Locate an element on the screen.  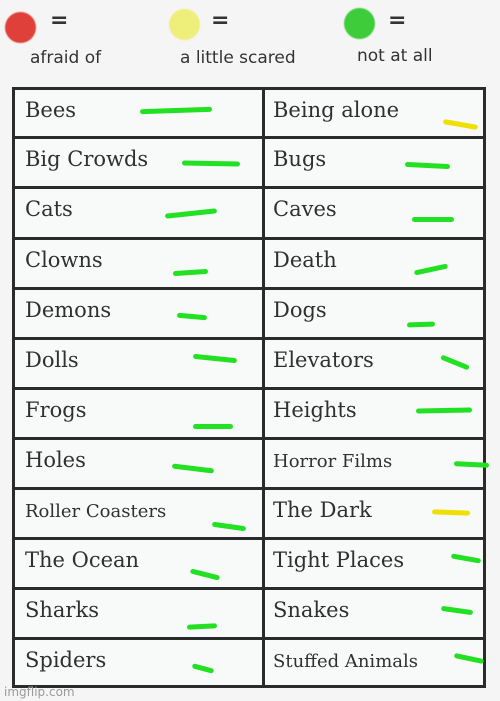
fear-item-label: Dogs is located at coordinates (300, 310).